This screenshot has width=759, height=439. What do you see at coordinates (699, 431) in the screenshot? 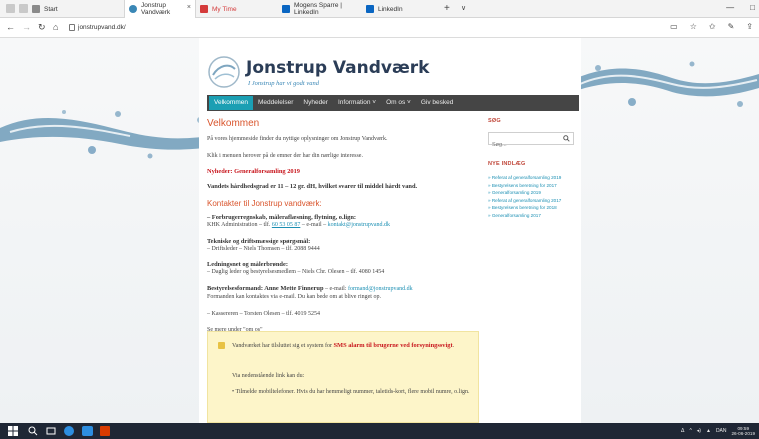
I see `volume-icon: ◂)` at bounding box center [699, 431].